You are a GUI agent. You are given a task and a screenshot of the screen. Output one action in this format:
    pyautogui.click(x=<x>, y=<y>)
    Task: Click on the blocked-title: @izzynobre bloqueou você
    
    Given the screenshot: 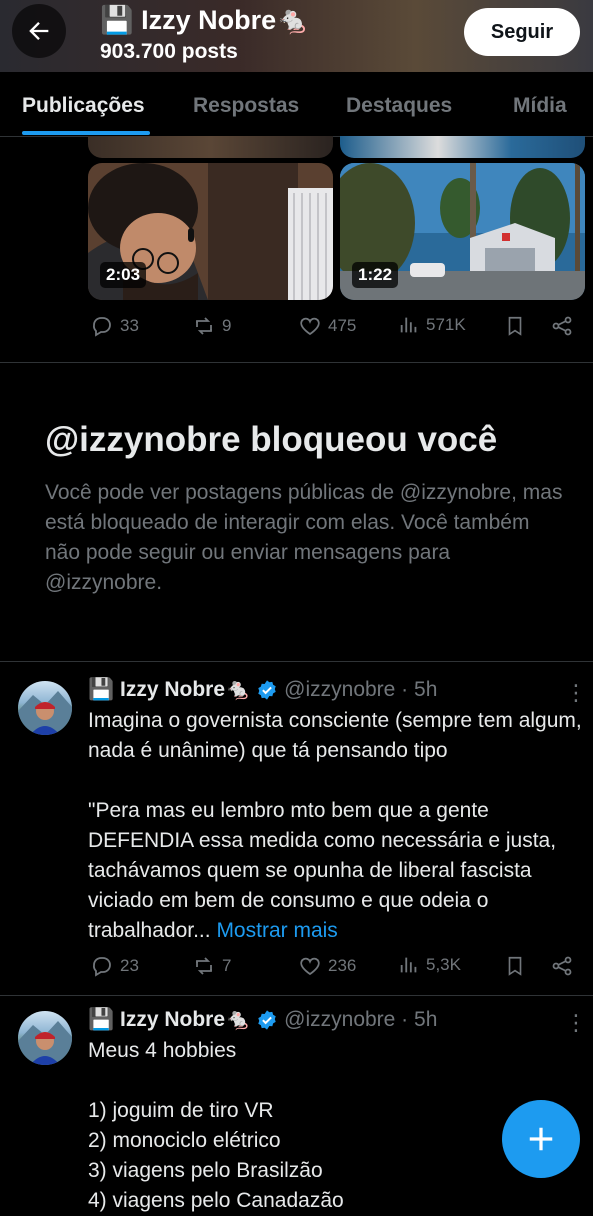 What is the action you would take?
    pyautogui.click(x=271, y=439)
    